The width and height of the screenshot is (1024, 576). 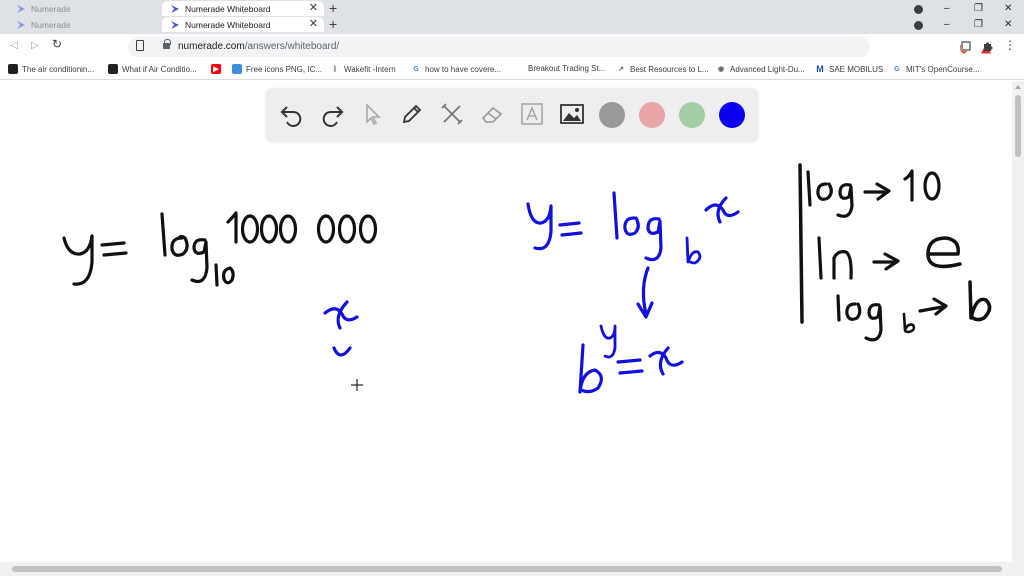 I want to click on text-icon, so click(x=532, y=114).